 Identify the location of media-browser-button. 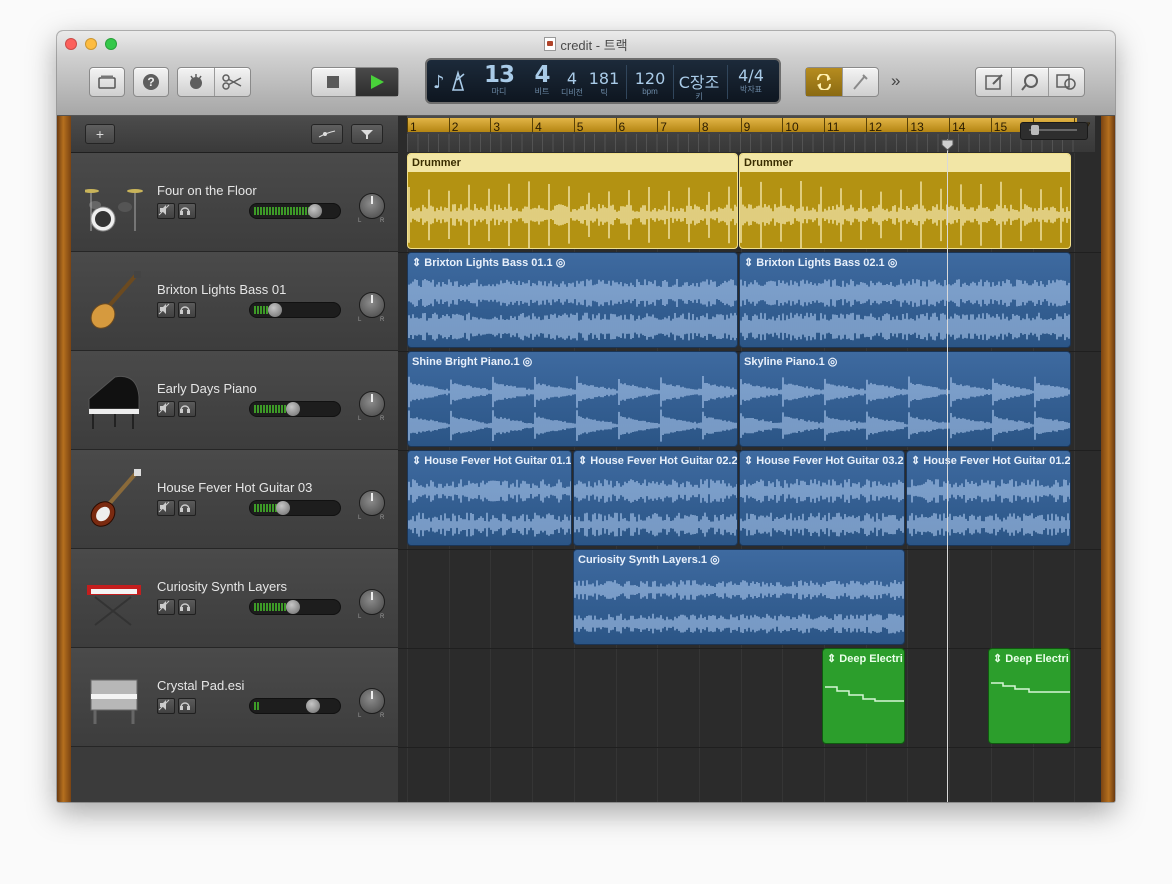
(1066, 82).